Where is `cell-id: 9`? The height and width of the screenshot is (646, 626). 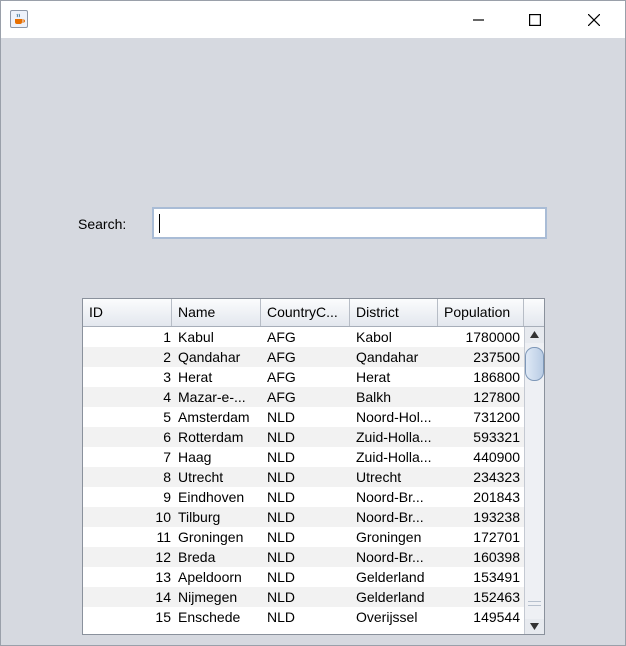 cell-id: 9 is located at coordinates (127, 497).